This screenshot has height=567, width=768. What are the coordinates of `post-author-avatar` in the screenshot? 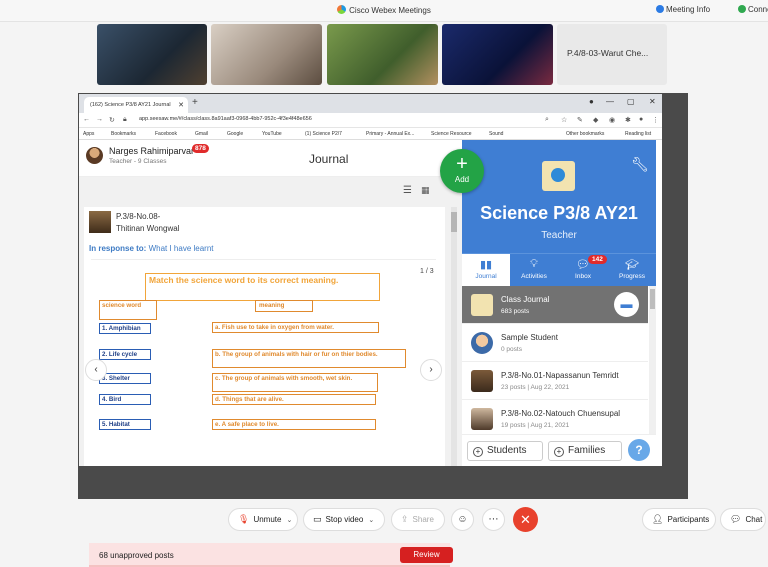 It's located at (100, 222).